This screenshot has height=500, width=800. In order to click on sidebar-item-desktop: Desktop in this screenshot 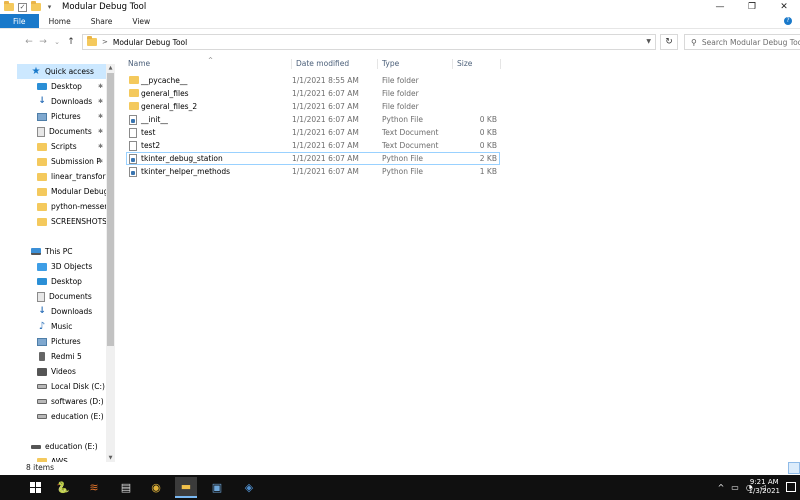, I will do `click(66, 281)`.